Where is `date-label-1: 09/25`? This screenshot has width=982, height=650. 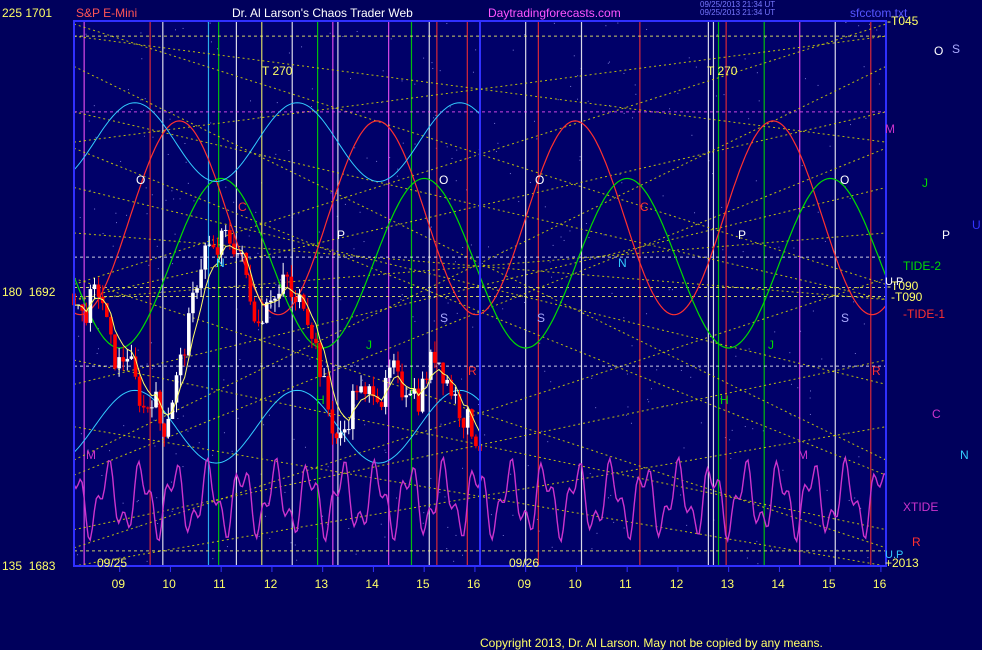 date-label-1: 09/25 is located at coordinates (112, 563).